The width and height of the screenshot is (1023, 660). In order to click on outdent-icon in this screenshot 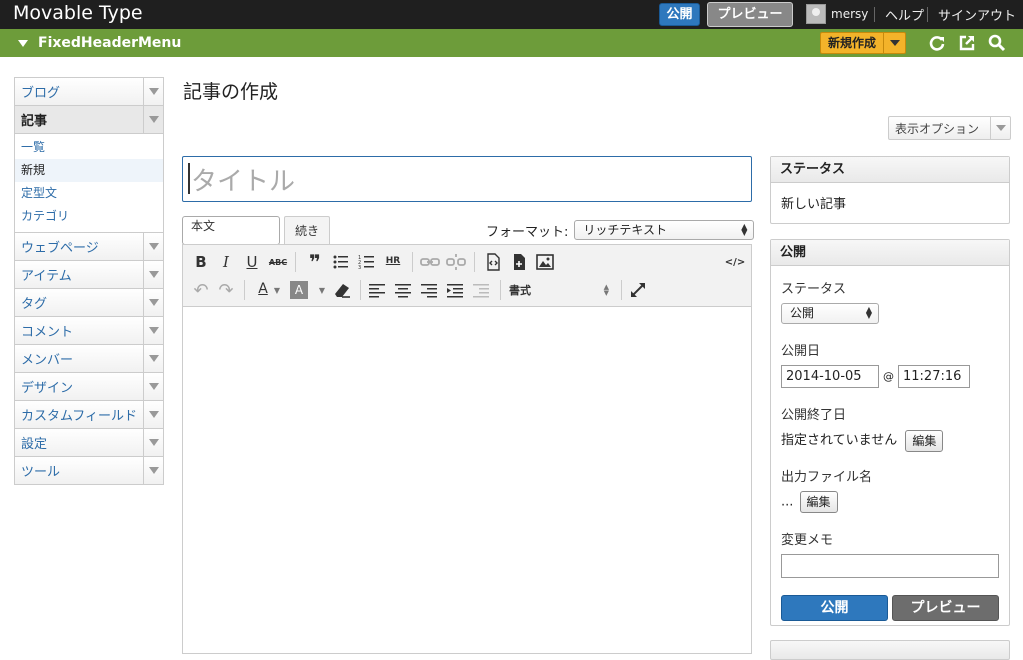, I will do `click(481, 290)`.